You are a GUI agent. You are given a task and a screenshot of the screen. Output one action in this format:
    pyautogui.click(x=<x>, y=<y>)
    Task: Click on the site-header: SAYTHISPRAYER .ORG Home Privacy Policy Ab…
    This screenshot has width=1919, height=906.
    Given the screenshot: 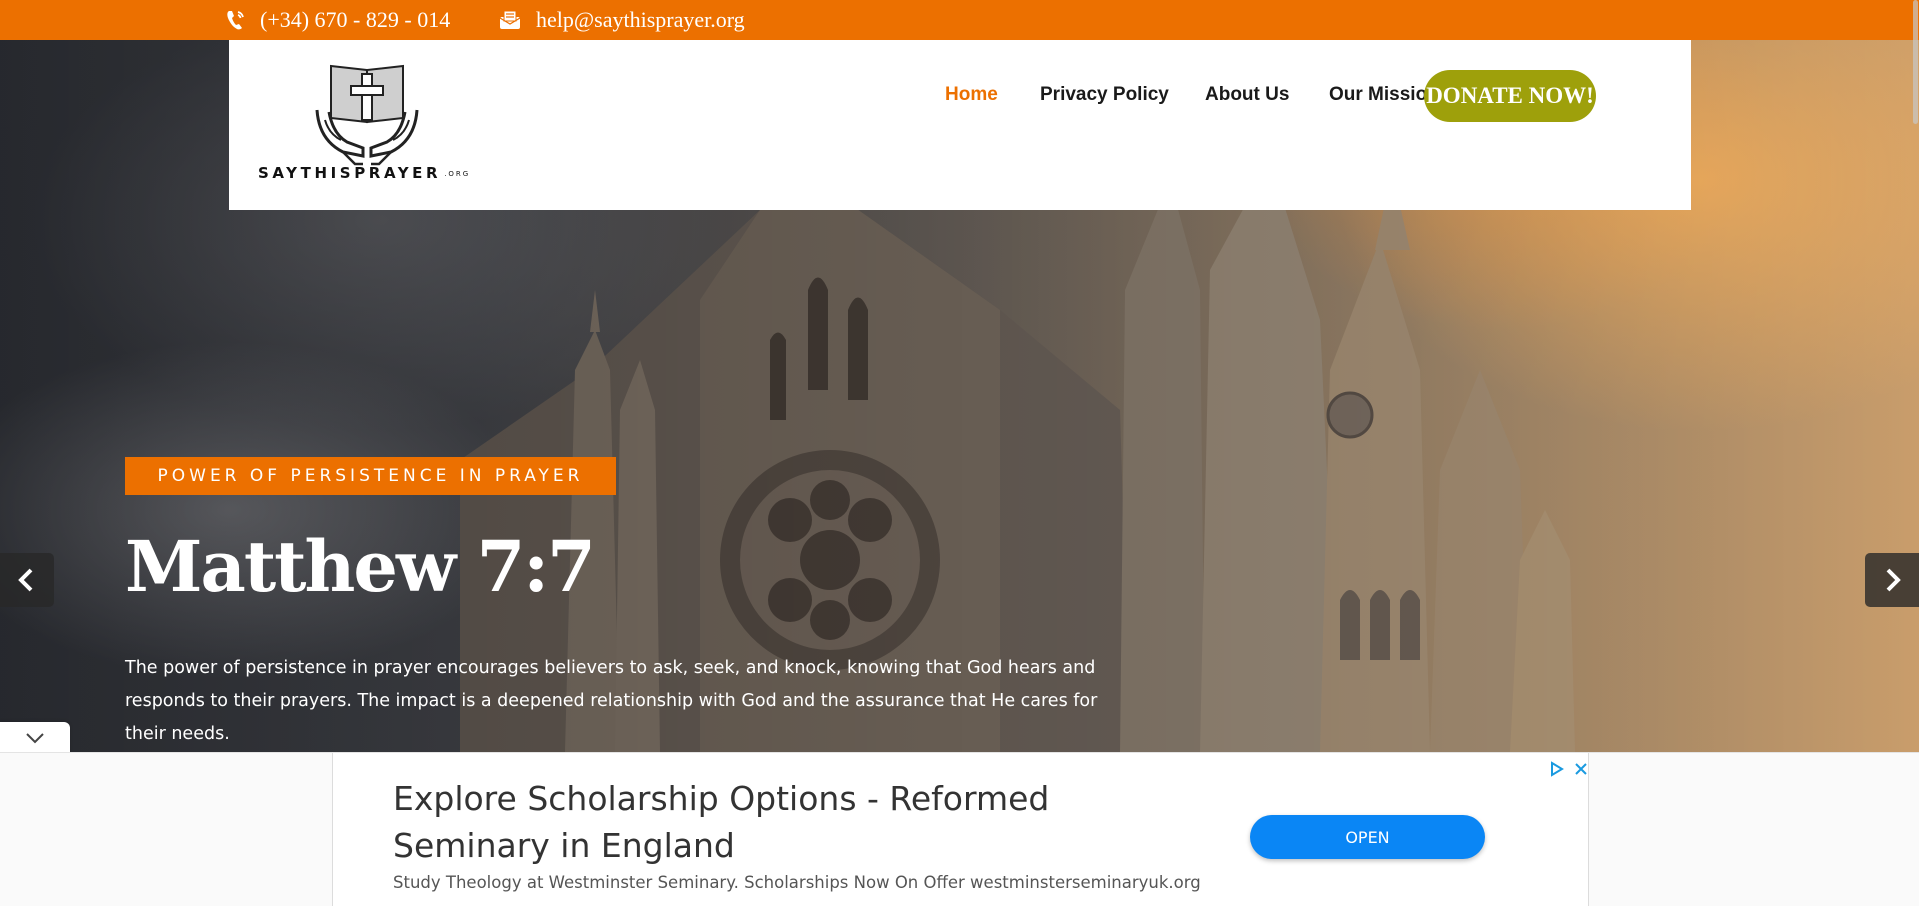 What is the action you would take?
    pyautogui.click(x=960, y=125)
    